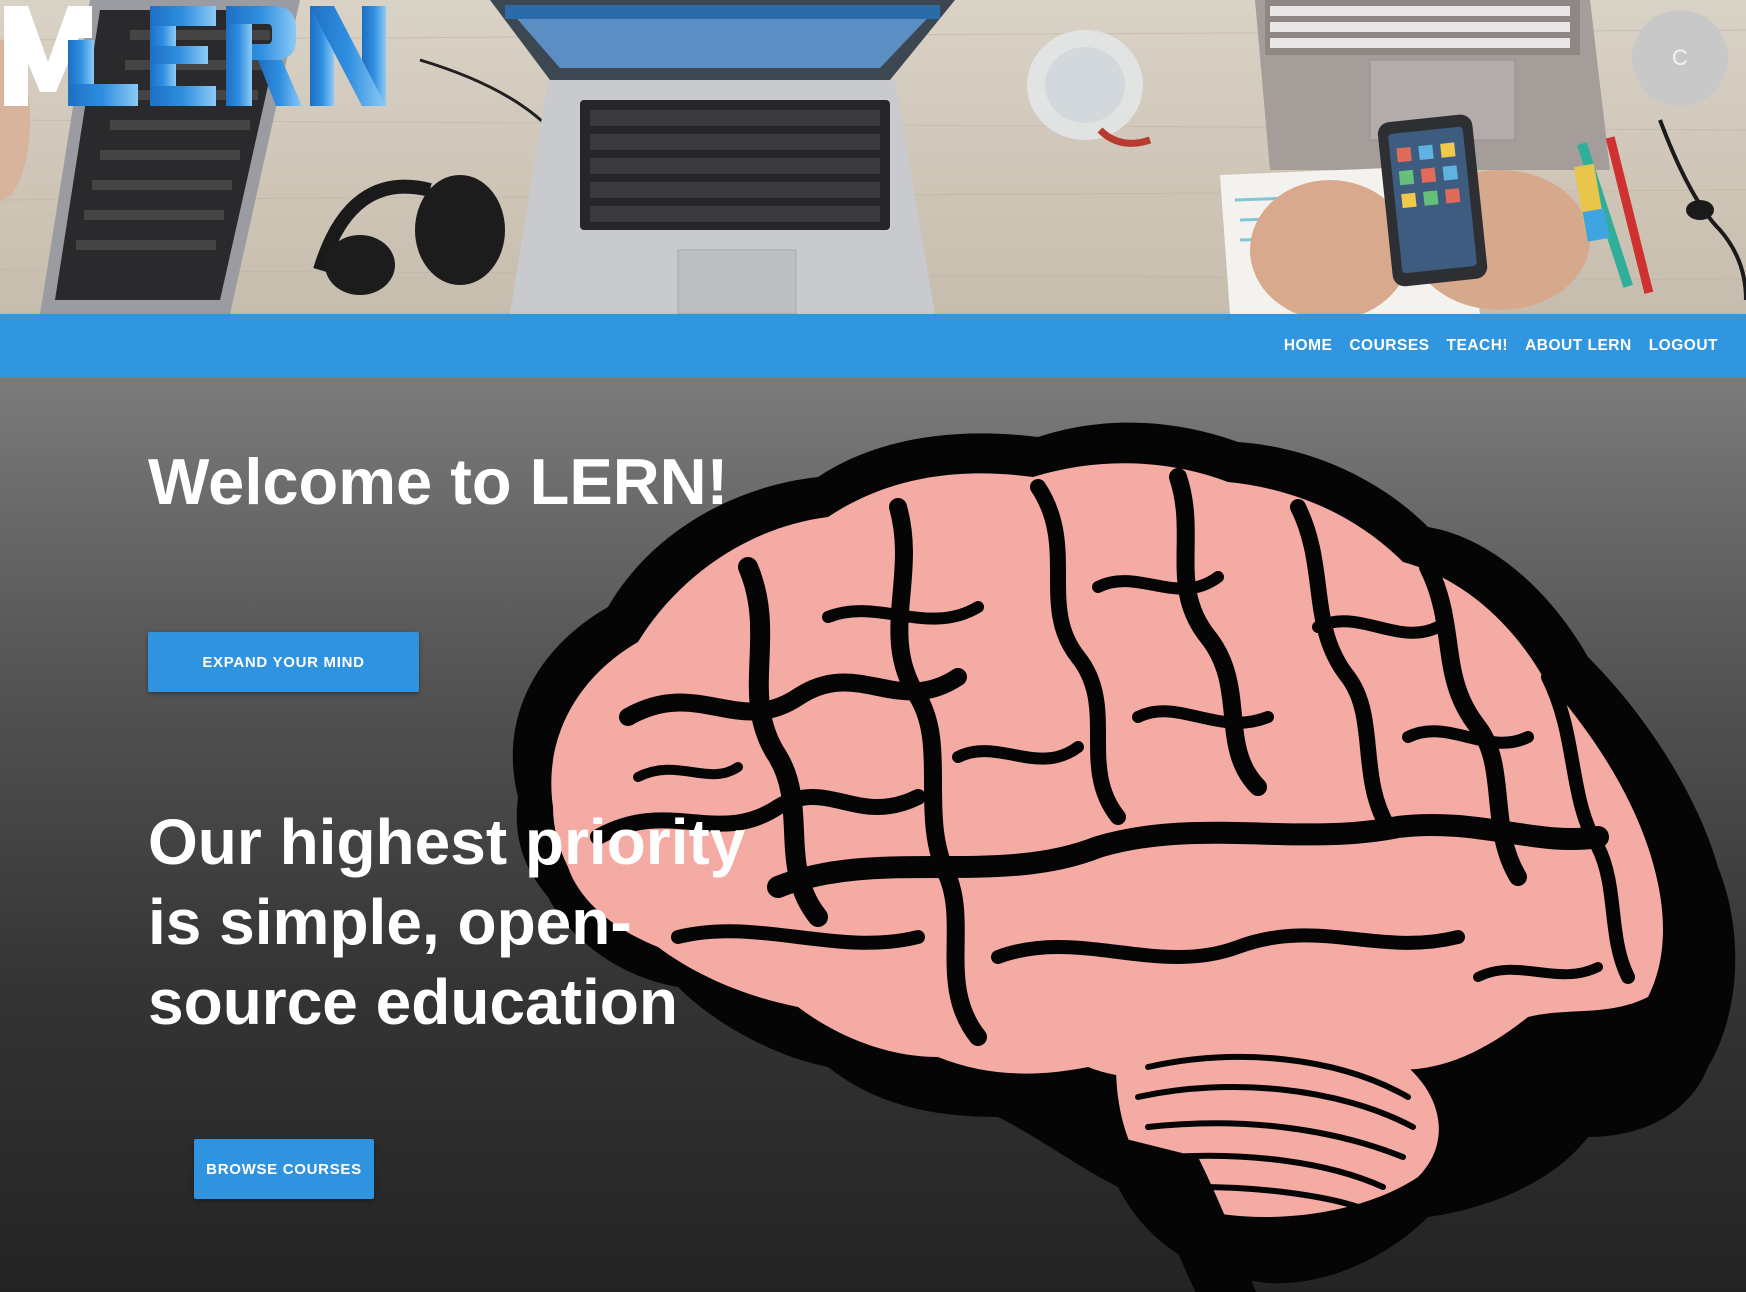  What do you see at coordinates (1680, 58) in the screenshot?
I see `user-avatar: C` at bounding box center [1680, 58].